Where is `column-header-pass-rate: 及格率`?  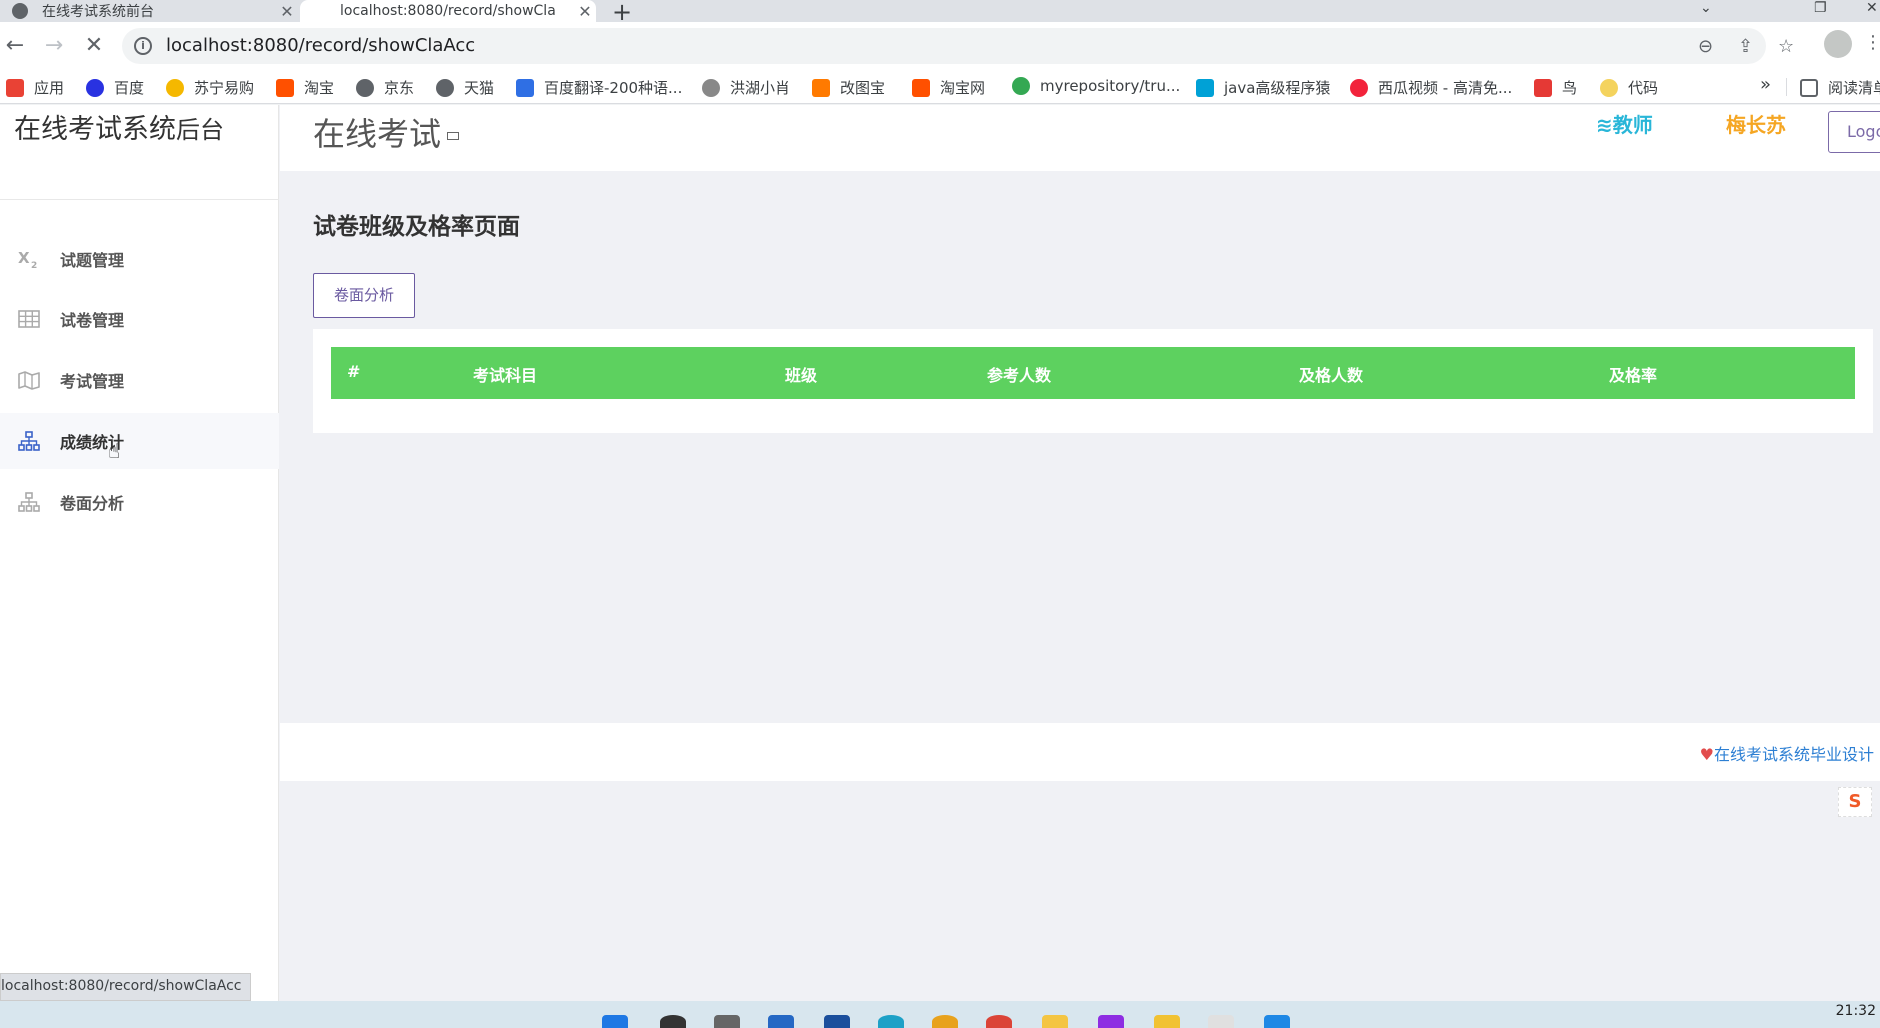 column-header-pass-rate: 及格率 is located at coordinates (1633, 374).